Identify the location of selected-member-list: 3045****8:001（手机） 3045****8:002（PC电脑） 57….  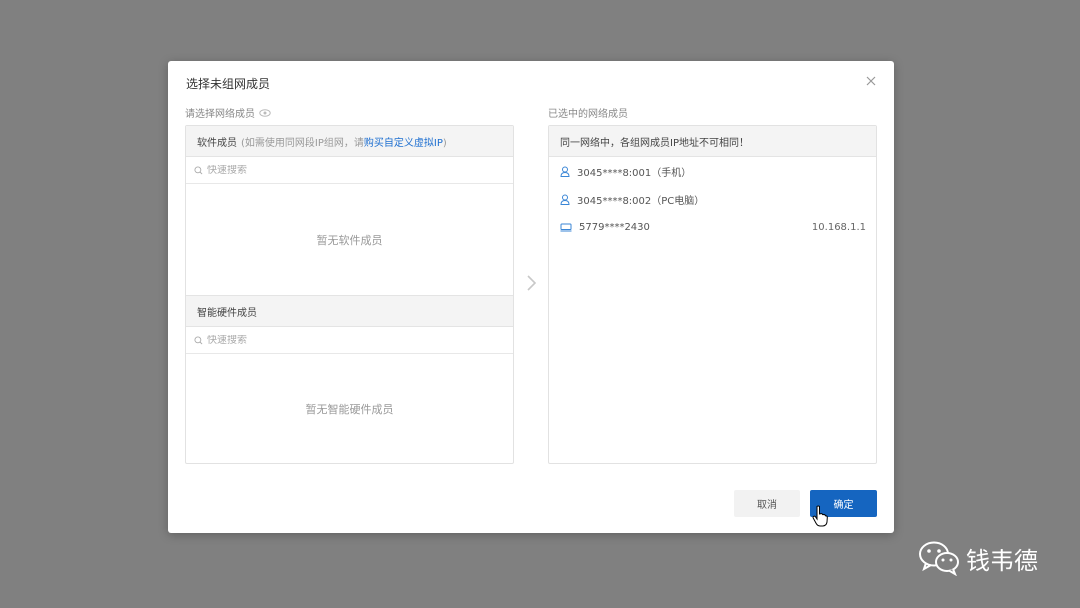
(712, 199).